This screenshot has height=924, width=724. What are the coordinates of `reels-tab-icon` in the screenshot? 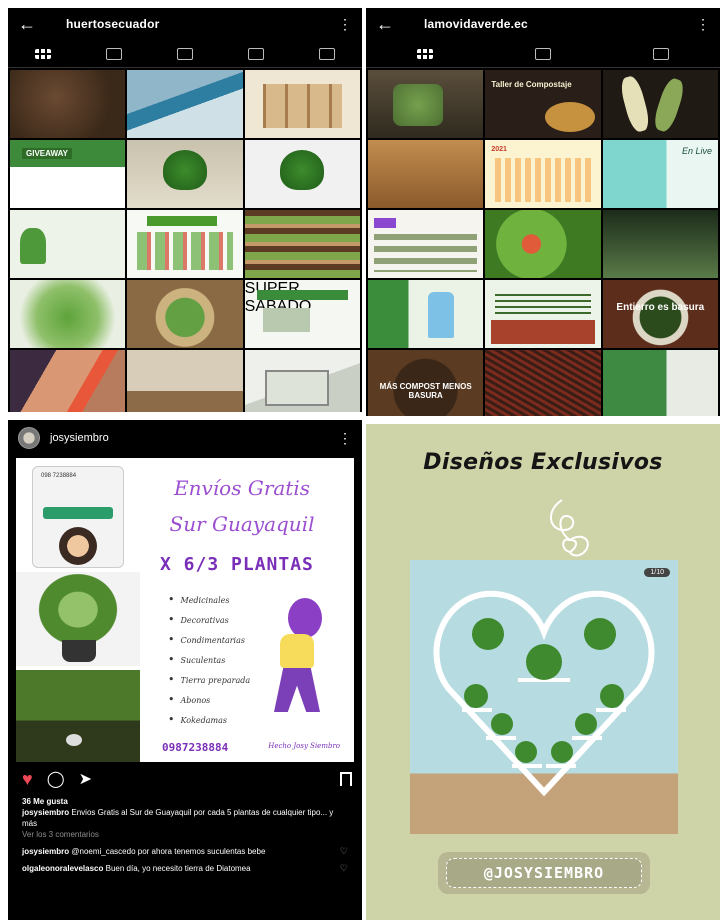 It's located at (114, 53).